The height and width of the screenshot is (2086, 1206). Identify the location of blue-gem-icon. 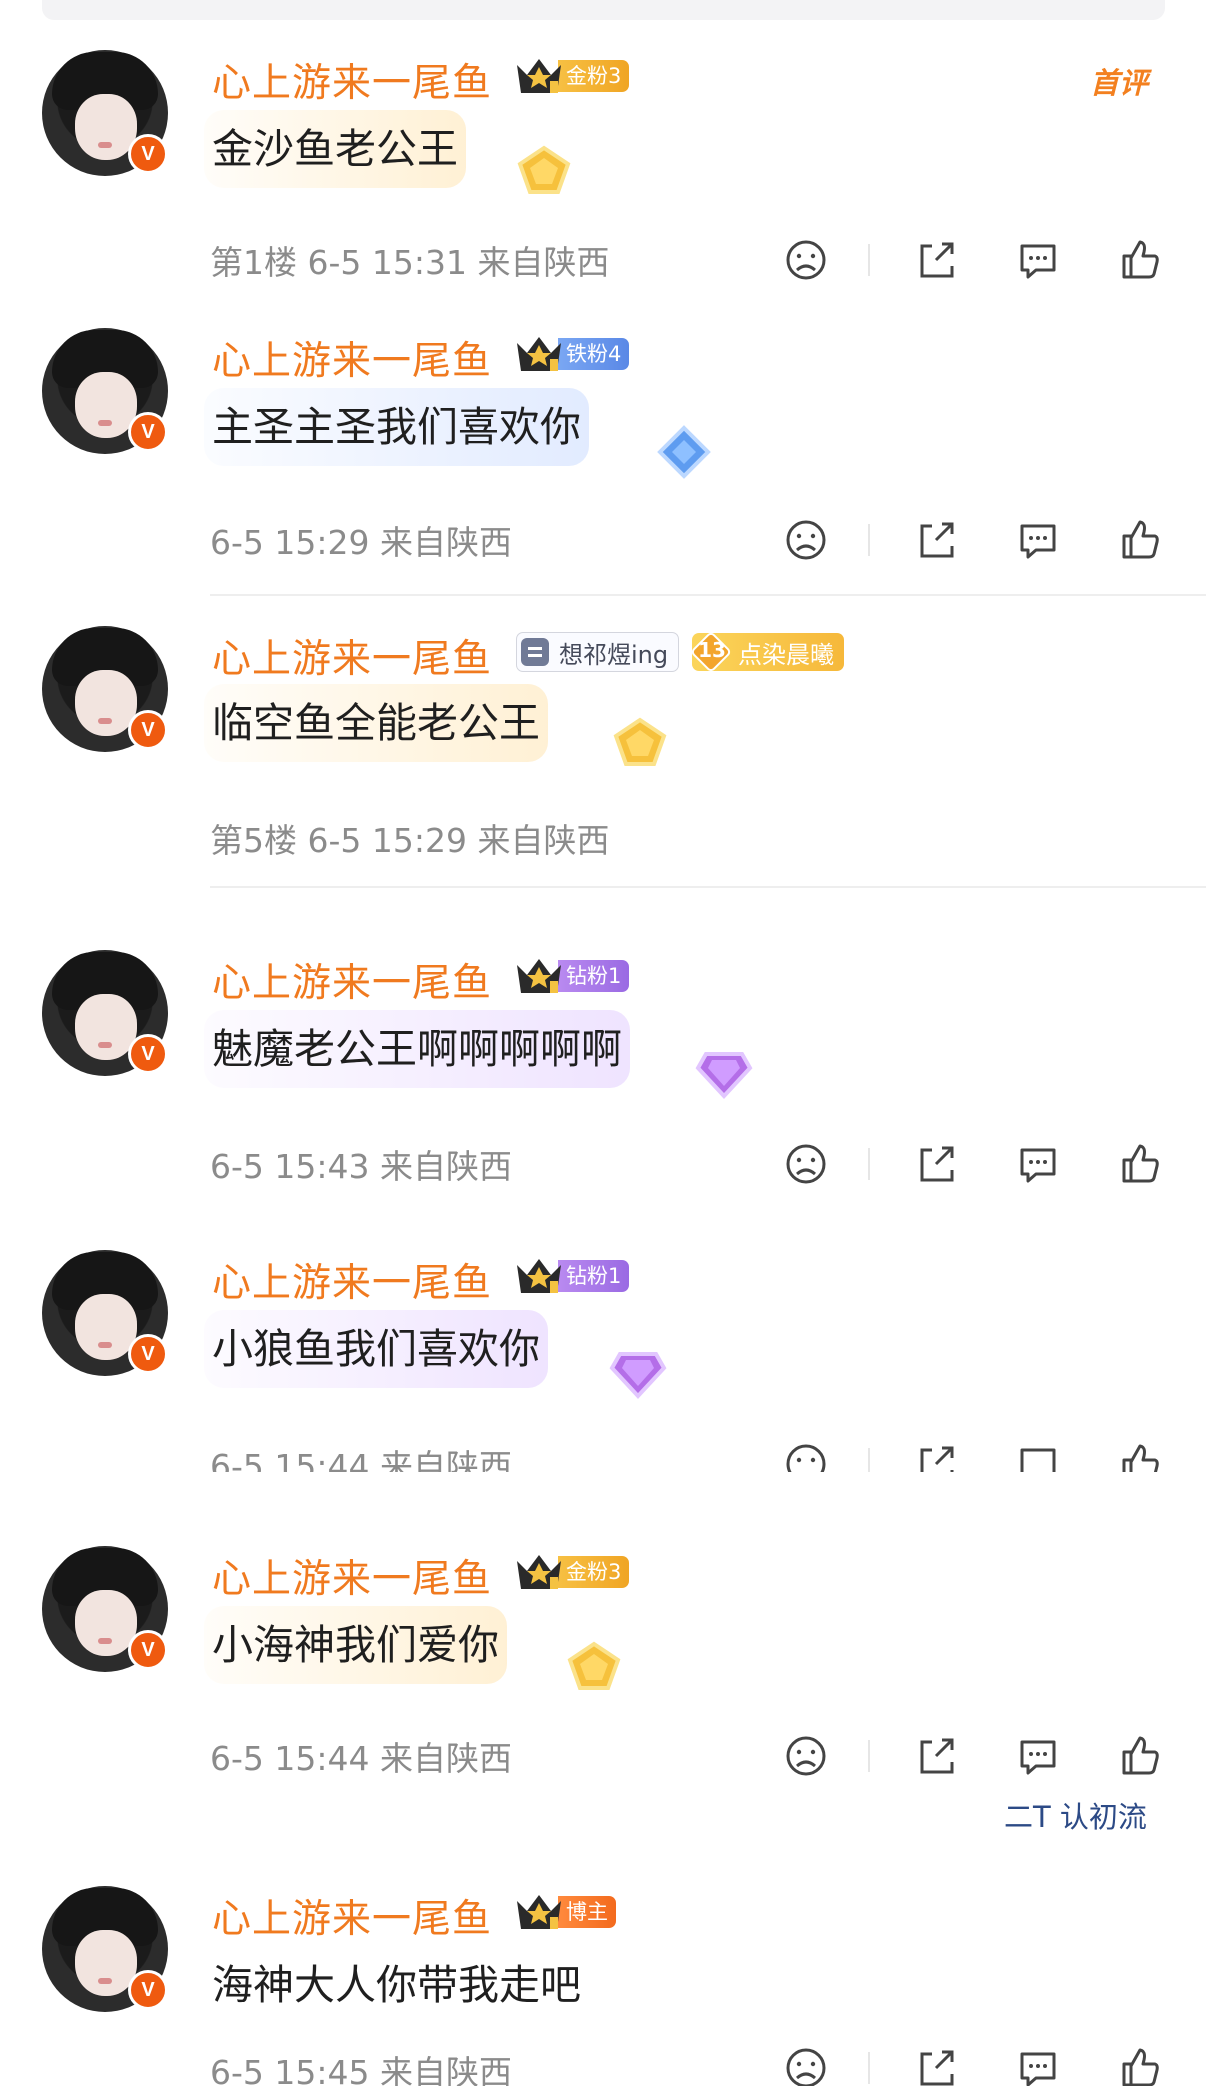
(684, 452).